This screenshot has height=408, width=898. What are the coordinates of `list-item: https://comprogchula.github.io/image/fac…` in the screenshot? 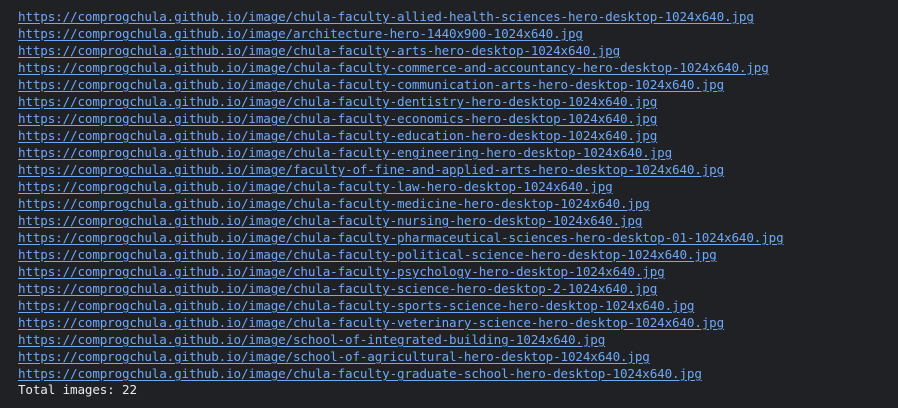 It's located at (458, 168).